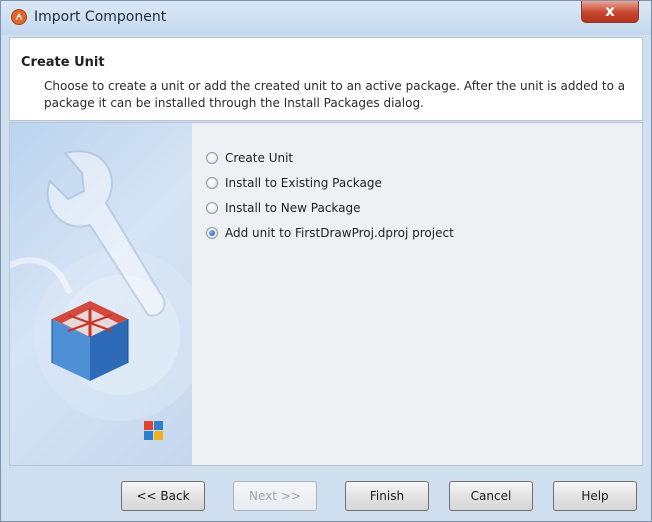 The image size is (652, 522). Describe the element at coordinates (19, 17) in the screenshot. I see `wizard-app-icon` at that location.